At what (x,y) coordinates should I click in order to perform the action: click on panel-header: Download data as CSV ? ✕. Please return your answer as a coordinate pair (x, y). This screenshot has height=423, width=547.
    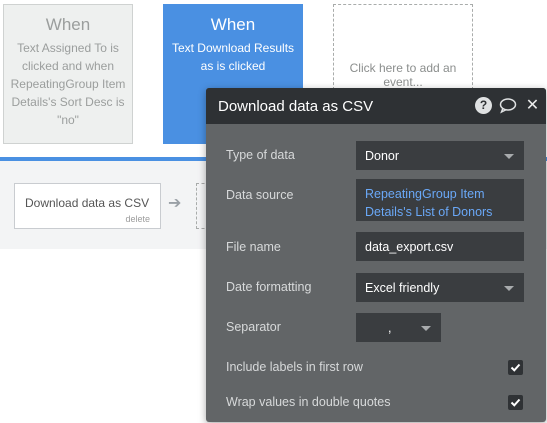
    Looking at the image, I should click on (376, 106).